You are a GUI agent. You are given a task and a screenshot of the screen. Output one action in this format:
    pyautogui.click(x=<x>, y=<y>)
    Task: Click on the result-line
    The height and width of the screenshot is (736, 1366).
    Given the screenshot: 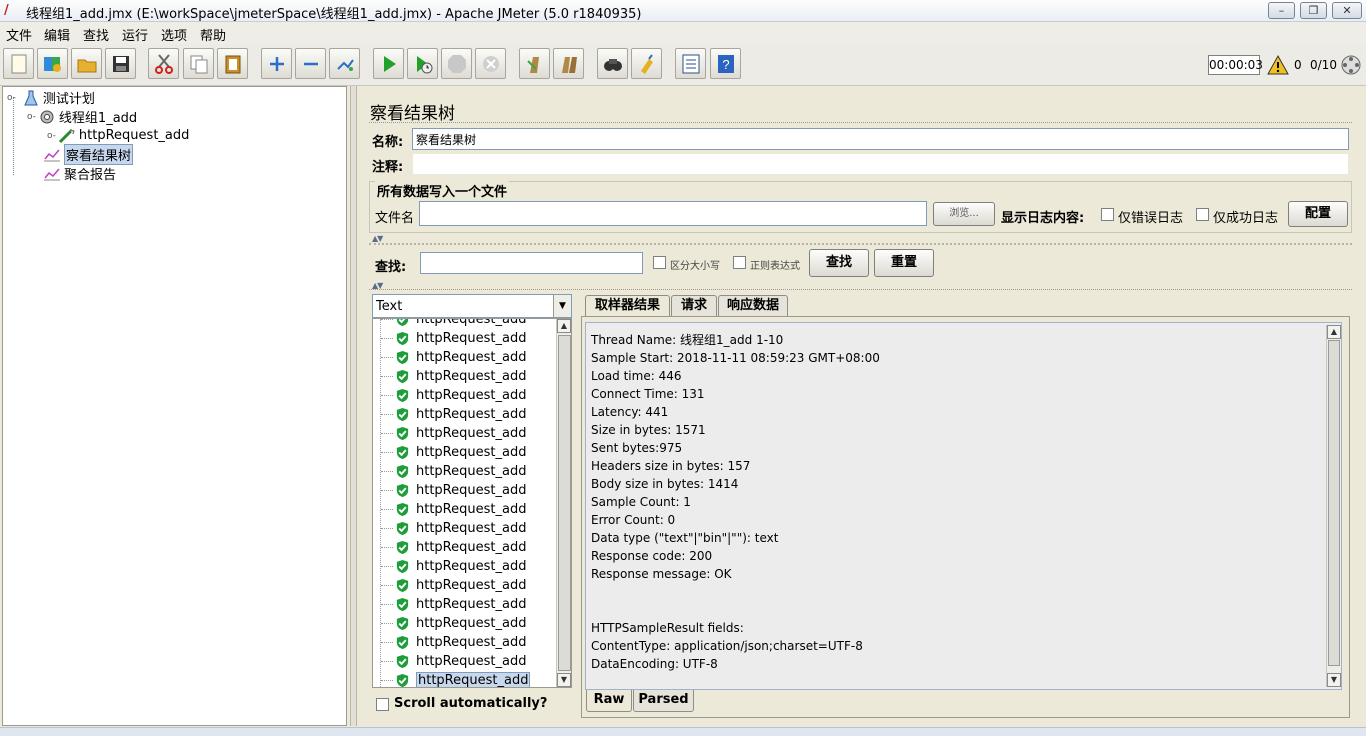 What is the action you would take?
    pyautogui.click(x=958, y=610)
    